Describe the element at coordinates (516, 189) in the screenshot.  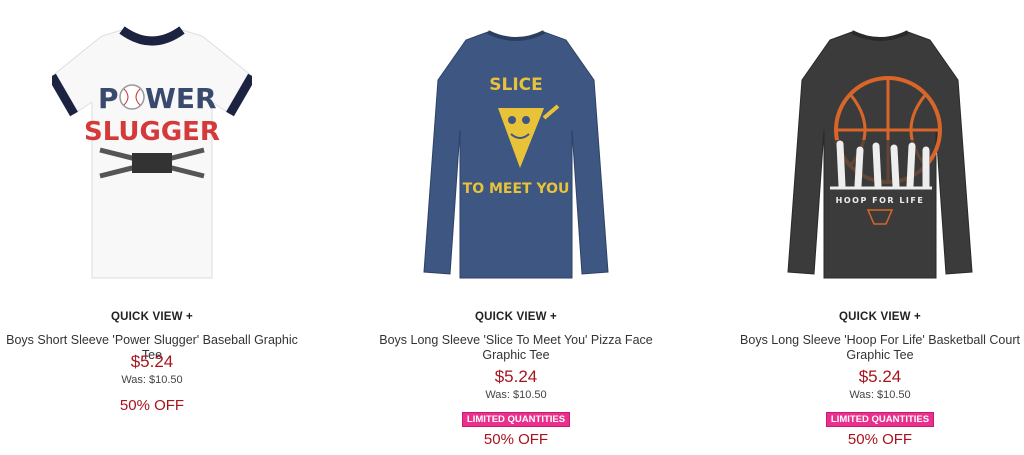
I see `svg-text: TO MEET YOU` at that location.